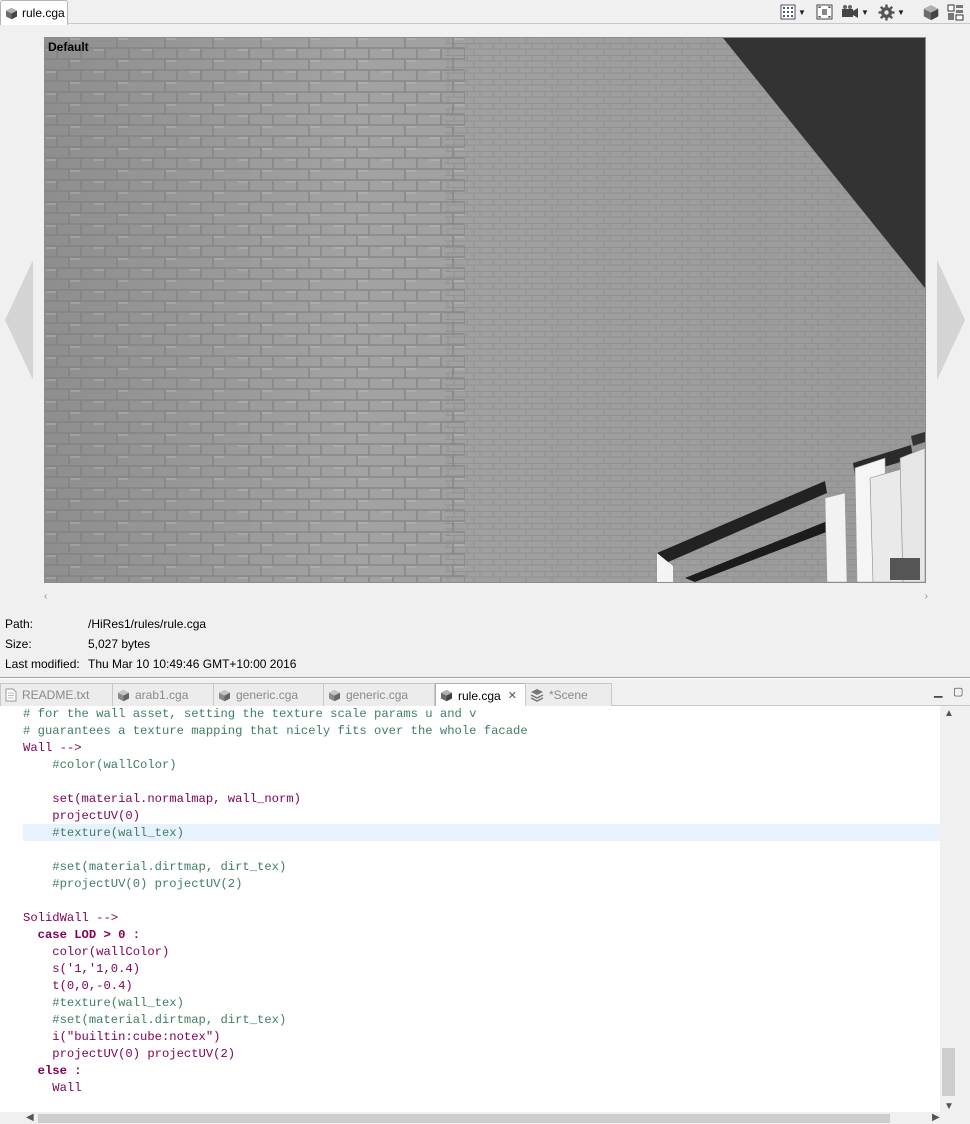  Describe the element at coordinates (951, 320) in the screenshot. I see `next-arrow-icon` at that location.